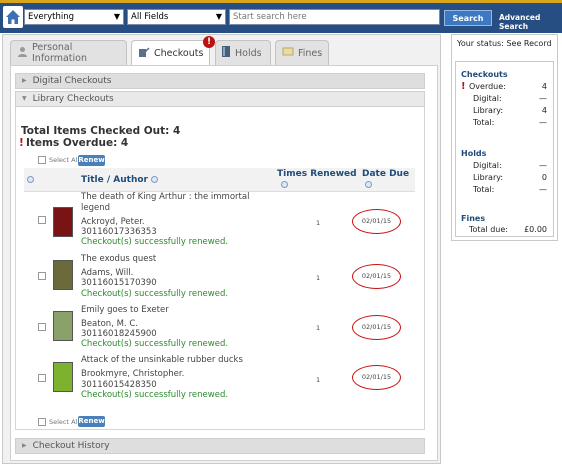 The height and width of the screenshot is (467, 562). Describe the element at coordinates (317, 174) in the screenshot. I see `col-times-renewed: Times Renewed` at that location.